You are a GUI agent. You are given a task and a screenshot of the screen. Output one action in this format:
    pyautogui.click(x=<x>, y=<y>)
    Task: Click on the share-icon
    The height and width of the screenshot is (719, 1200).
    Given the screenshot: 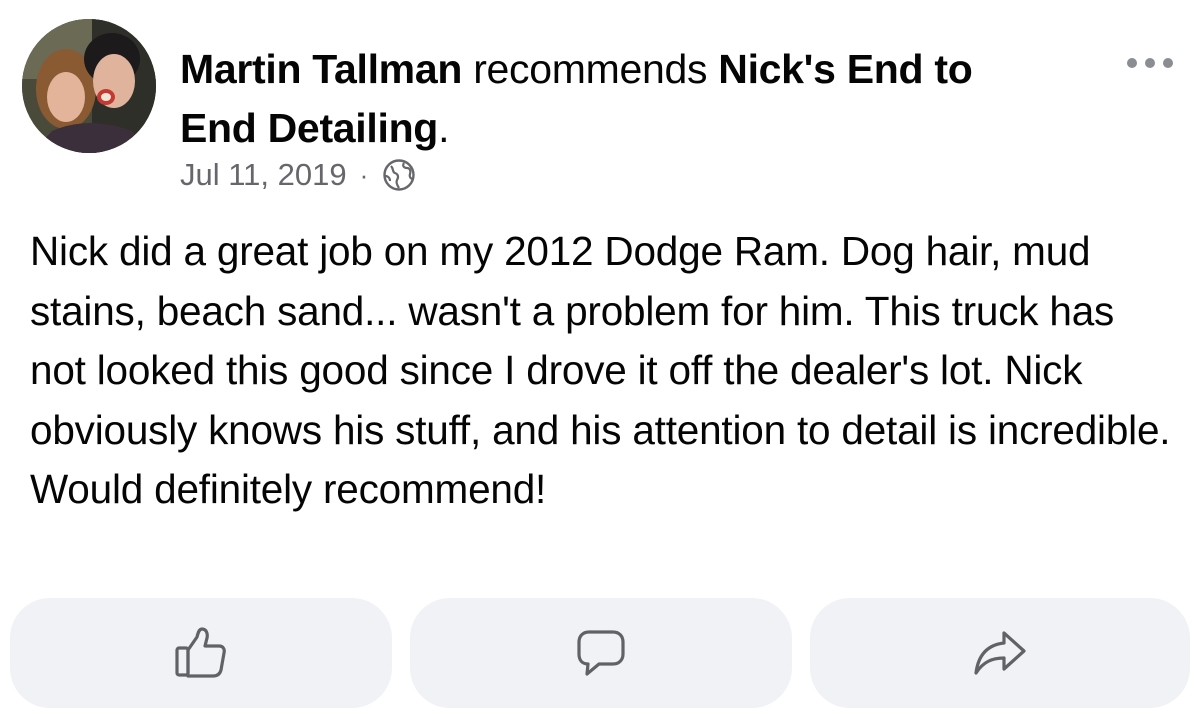 What is the action you would take?
    pyautogui.click(x=1000, y=653)
    